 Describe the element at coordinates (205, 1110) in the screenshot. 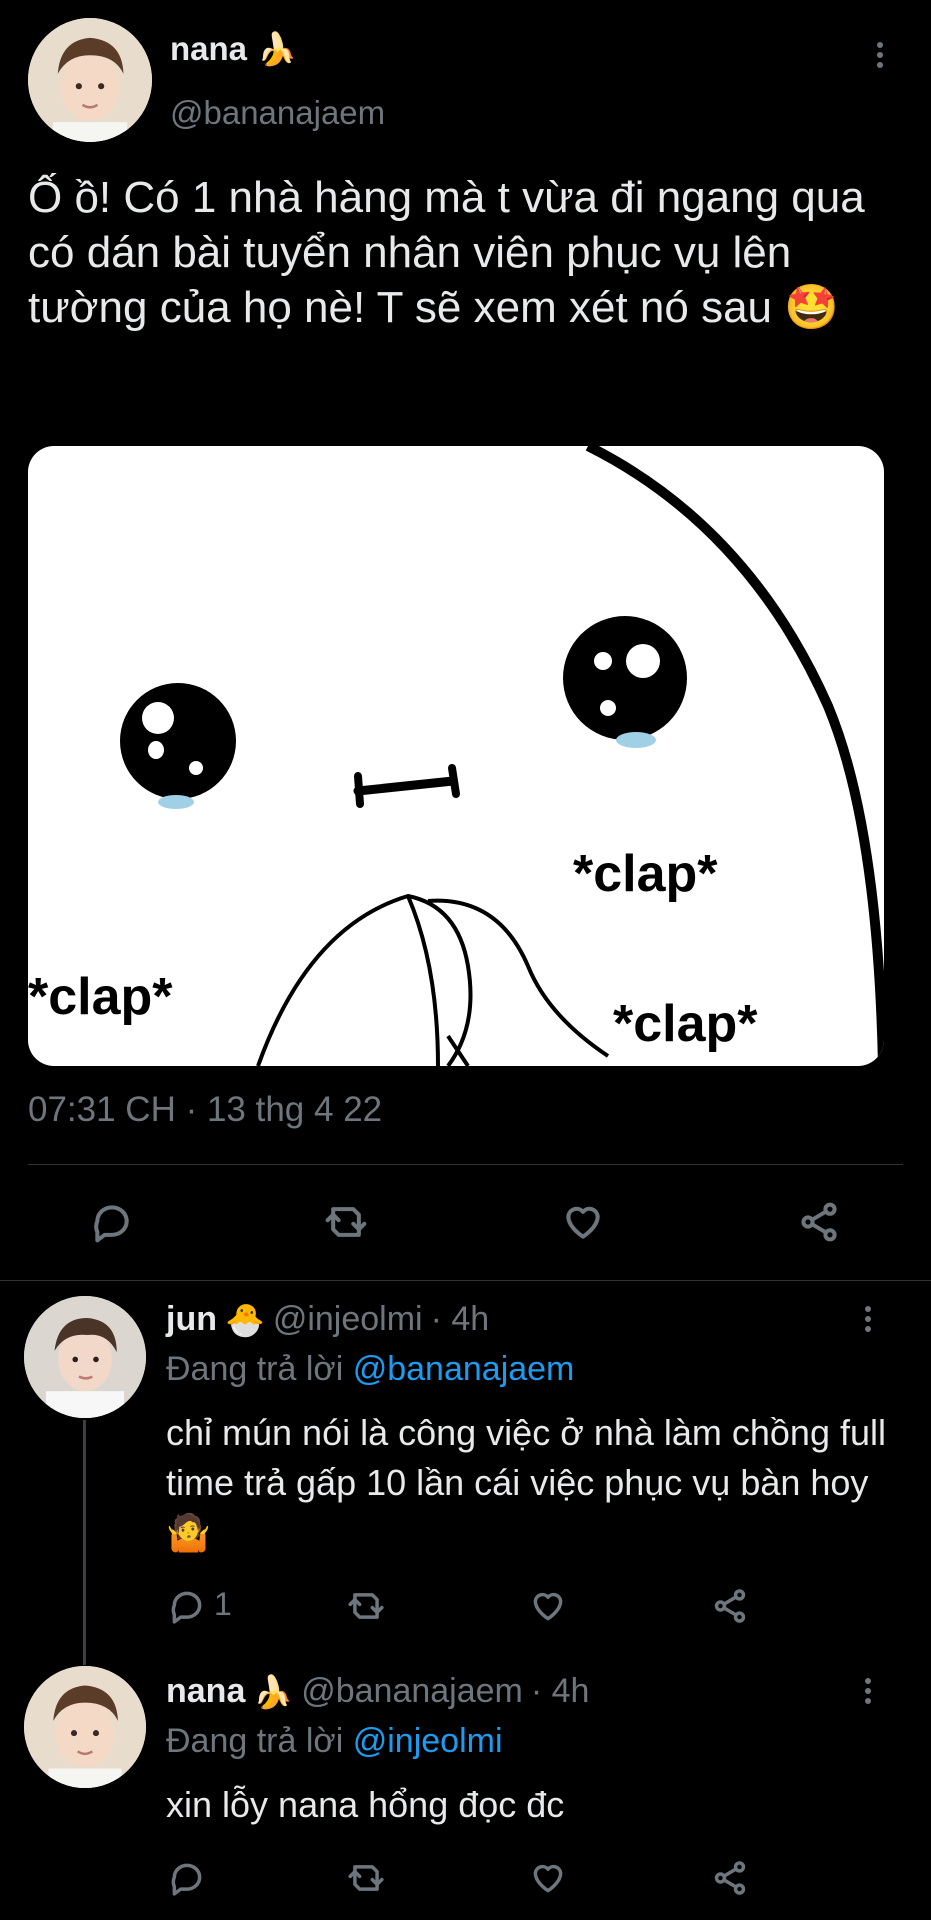

I see `tweet-timestamp: 07:31 CH · 13 thg 4 22` at that location.